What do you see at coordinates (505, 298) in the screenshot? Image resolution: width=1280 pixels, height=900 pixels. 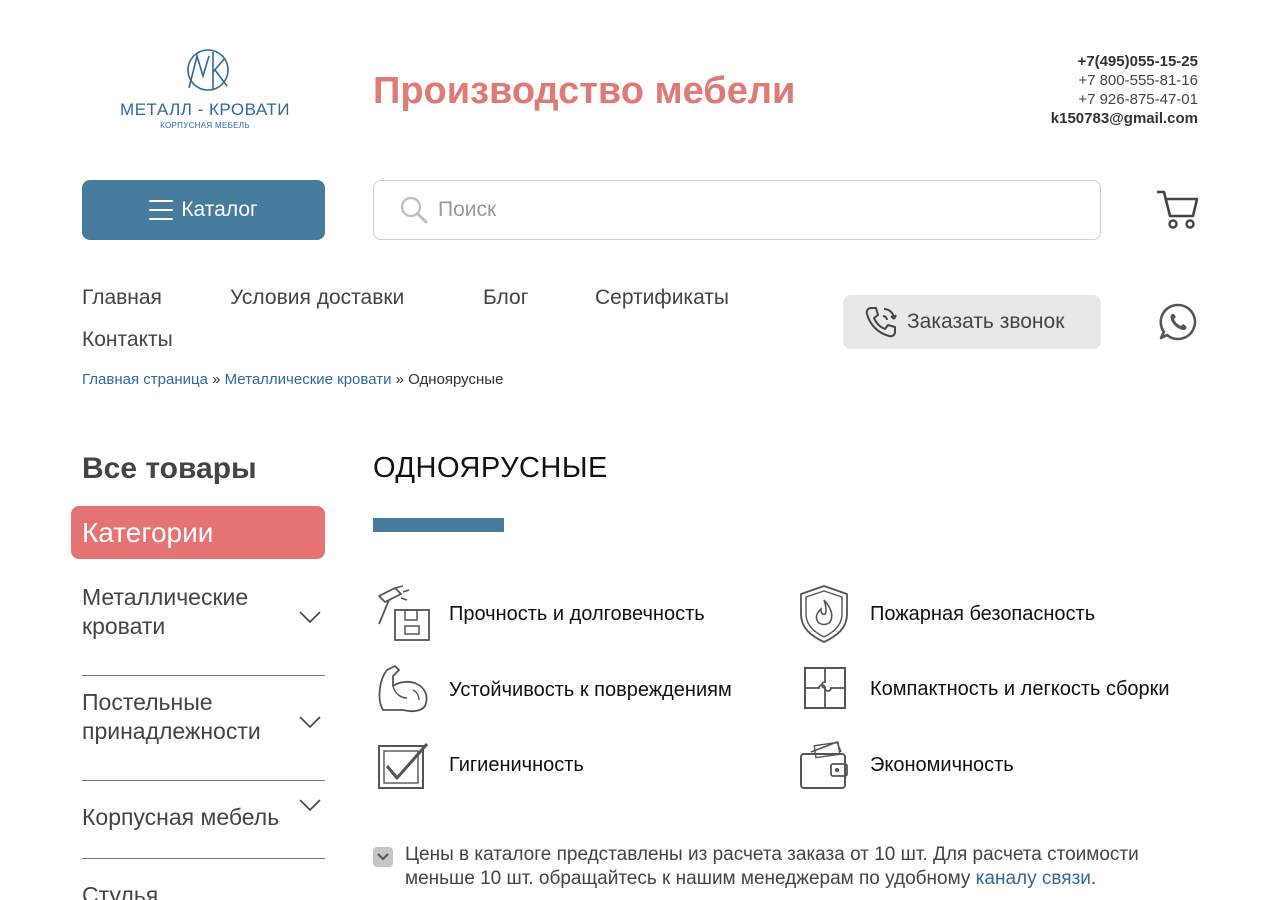 I see `nav-item-blog: Блог` at bounding box center [505, 298].